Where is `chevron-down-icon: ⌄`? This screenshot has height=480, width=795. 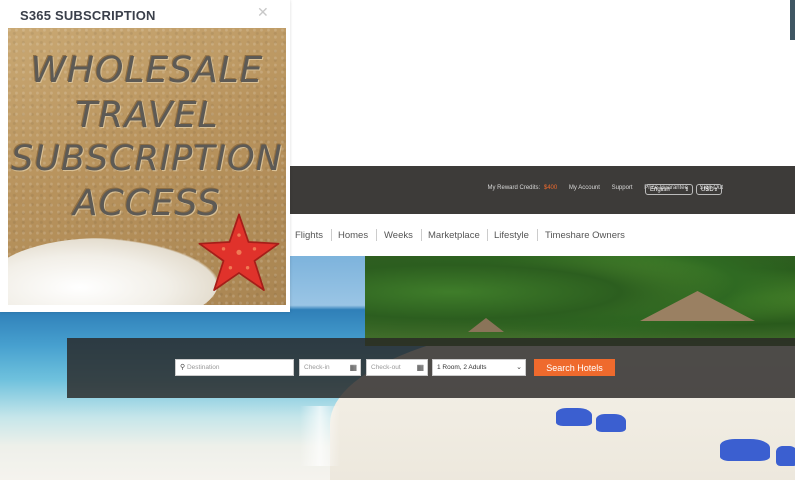
chevron-down-icon: ⌄ is located at coordinates (519, 367).